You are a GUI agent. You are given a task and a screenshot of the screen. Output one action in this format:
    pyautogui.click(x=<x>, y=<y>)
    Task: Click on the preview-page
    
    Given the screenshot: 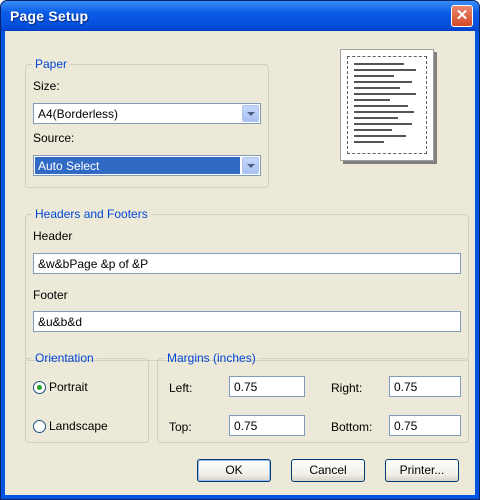 What is the action you would take?
    pyautogui.click(x=387, y=105)
    